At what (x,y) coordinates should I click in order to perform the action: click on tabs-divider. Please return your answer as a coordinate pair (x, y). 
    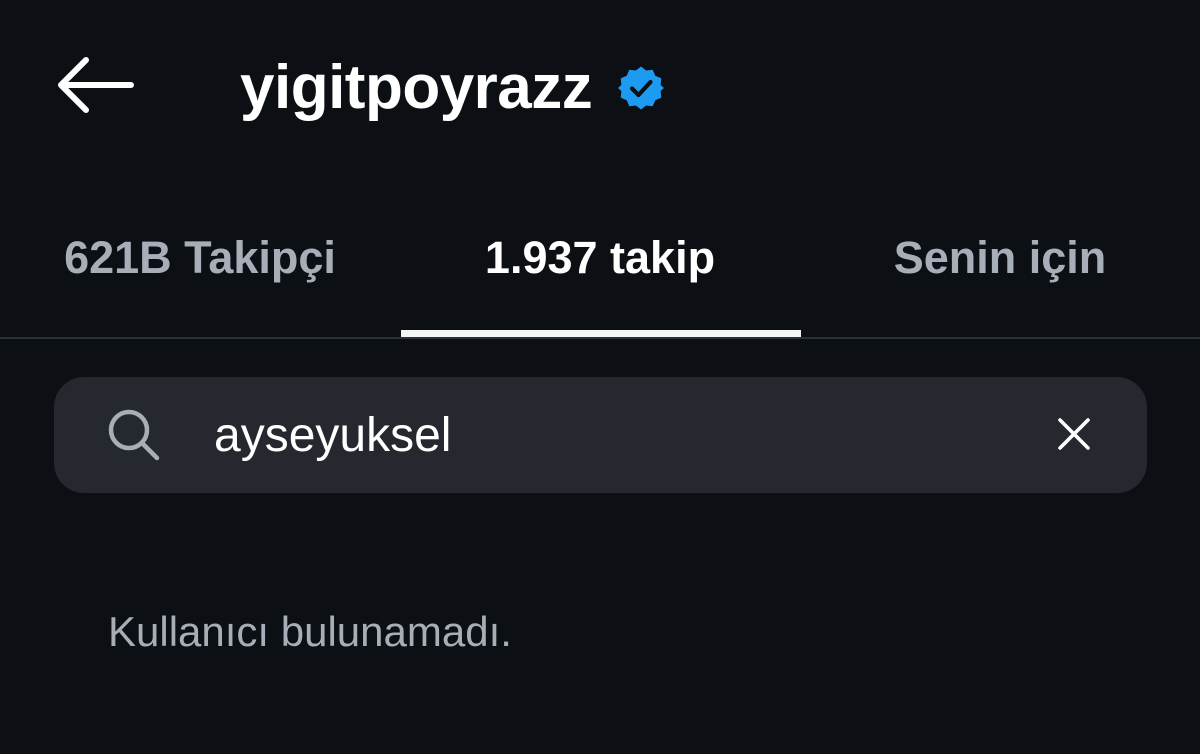
    Looking at the image, I should click on (600, 338).